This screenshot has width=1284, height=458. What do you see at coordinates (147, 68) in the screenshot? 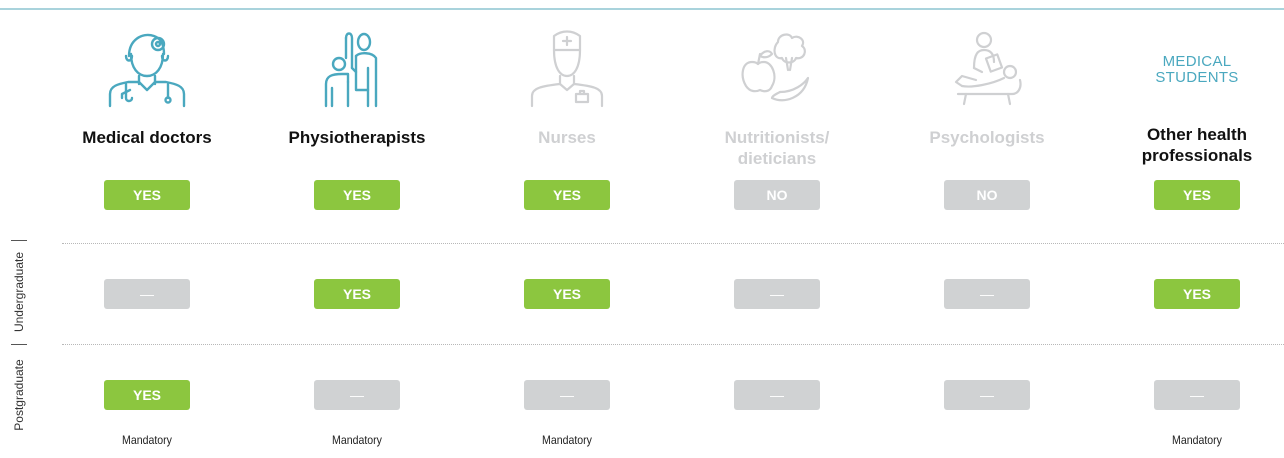
I see `doctor-icon` at bounding box center [147, 68].